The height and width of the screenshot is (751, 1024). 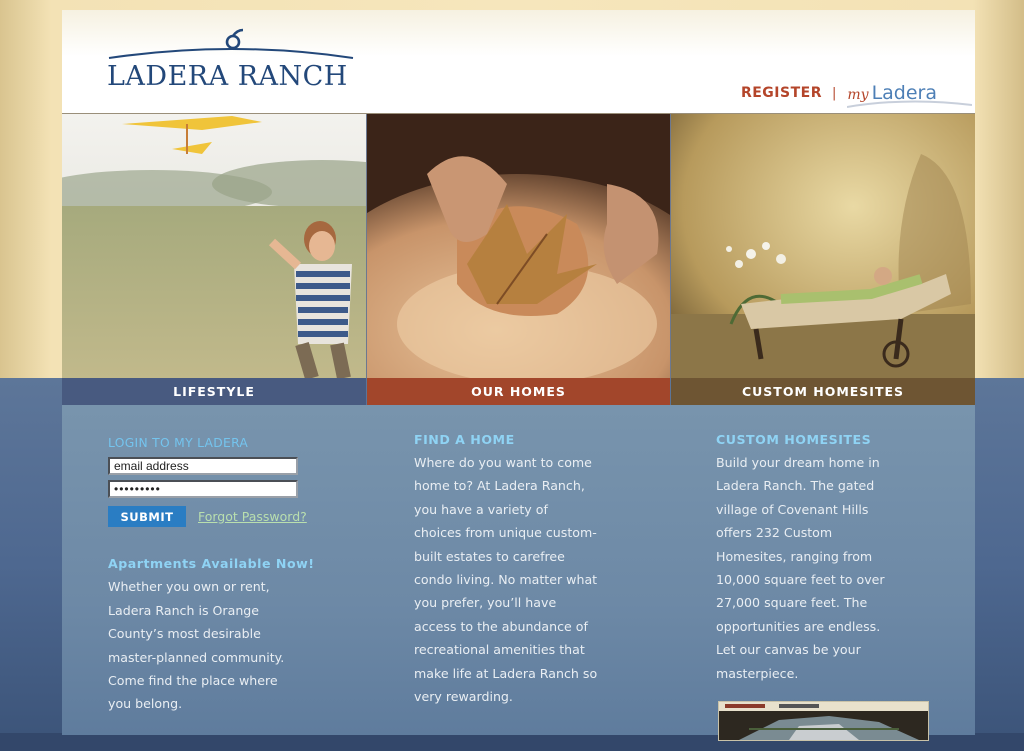 What do you see at coordinates (503, 462) in the screenshot?
I see `text-line: Where do you want to come` at bounding box center [503, 462].